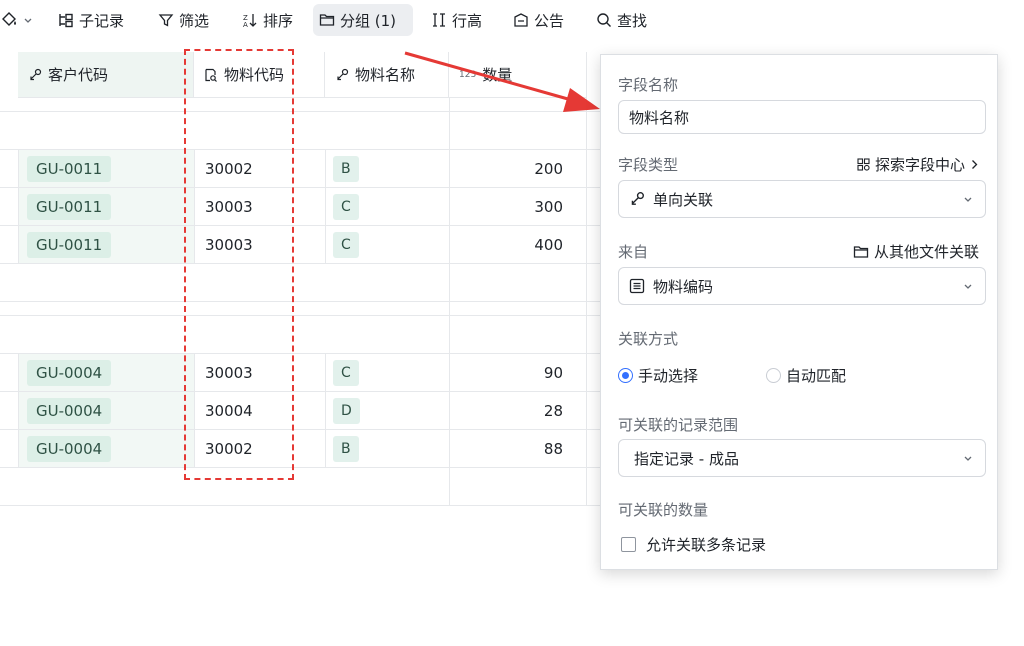 Image resolution: width=1024 pixels, height=646 pixels. What do you see at coordinates (628, 544) in the screenshot?
I see `allow-multi-checkbox` at bounding box center [628, 544].